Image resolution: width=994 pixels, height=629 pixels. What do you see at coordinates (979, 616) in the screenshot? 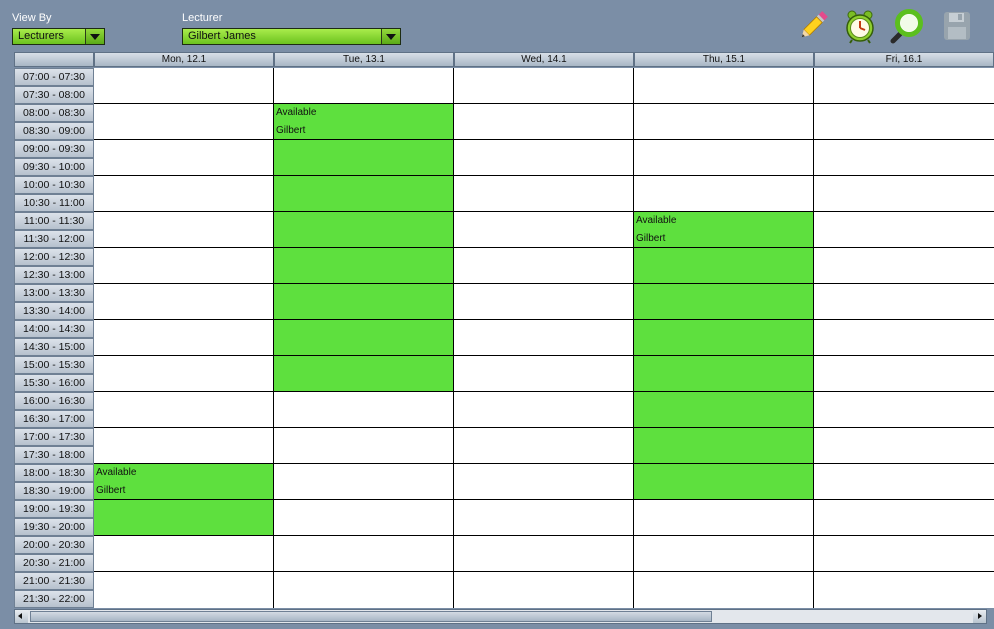
I see `scroll-right-icon` at bounding box center [979, 616].